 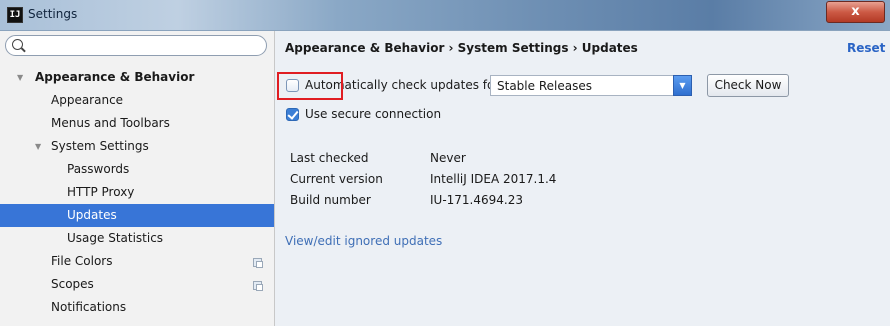 I want to click on sidebar-item-label: Appearance, so click(x=87, y=100).